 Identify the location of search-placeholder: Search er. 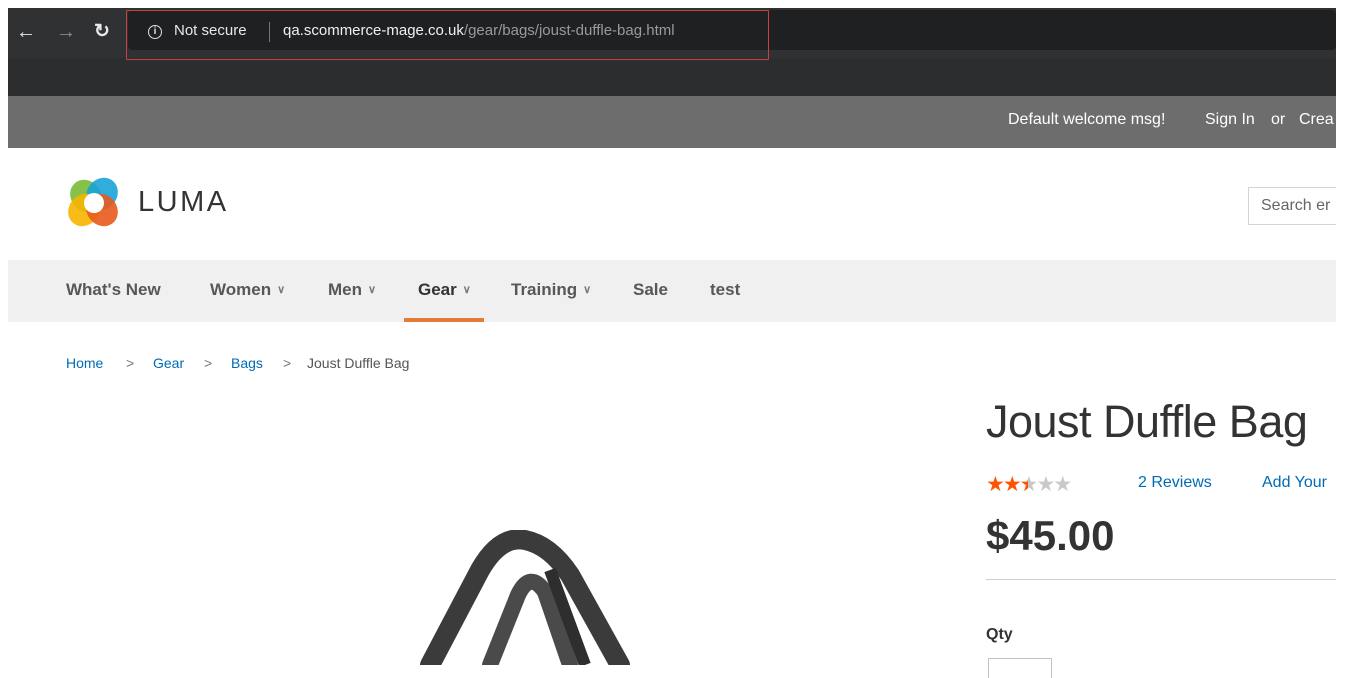
(1296, 205).